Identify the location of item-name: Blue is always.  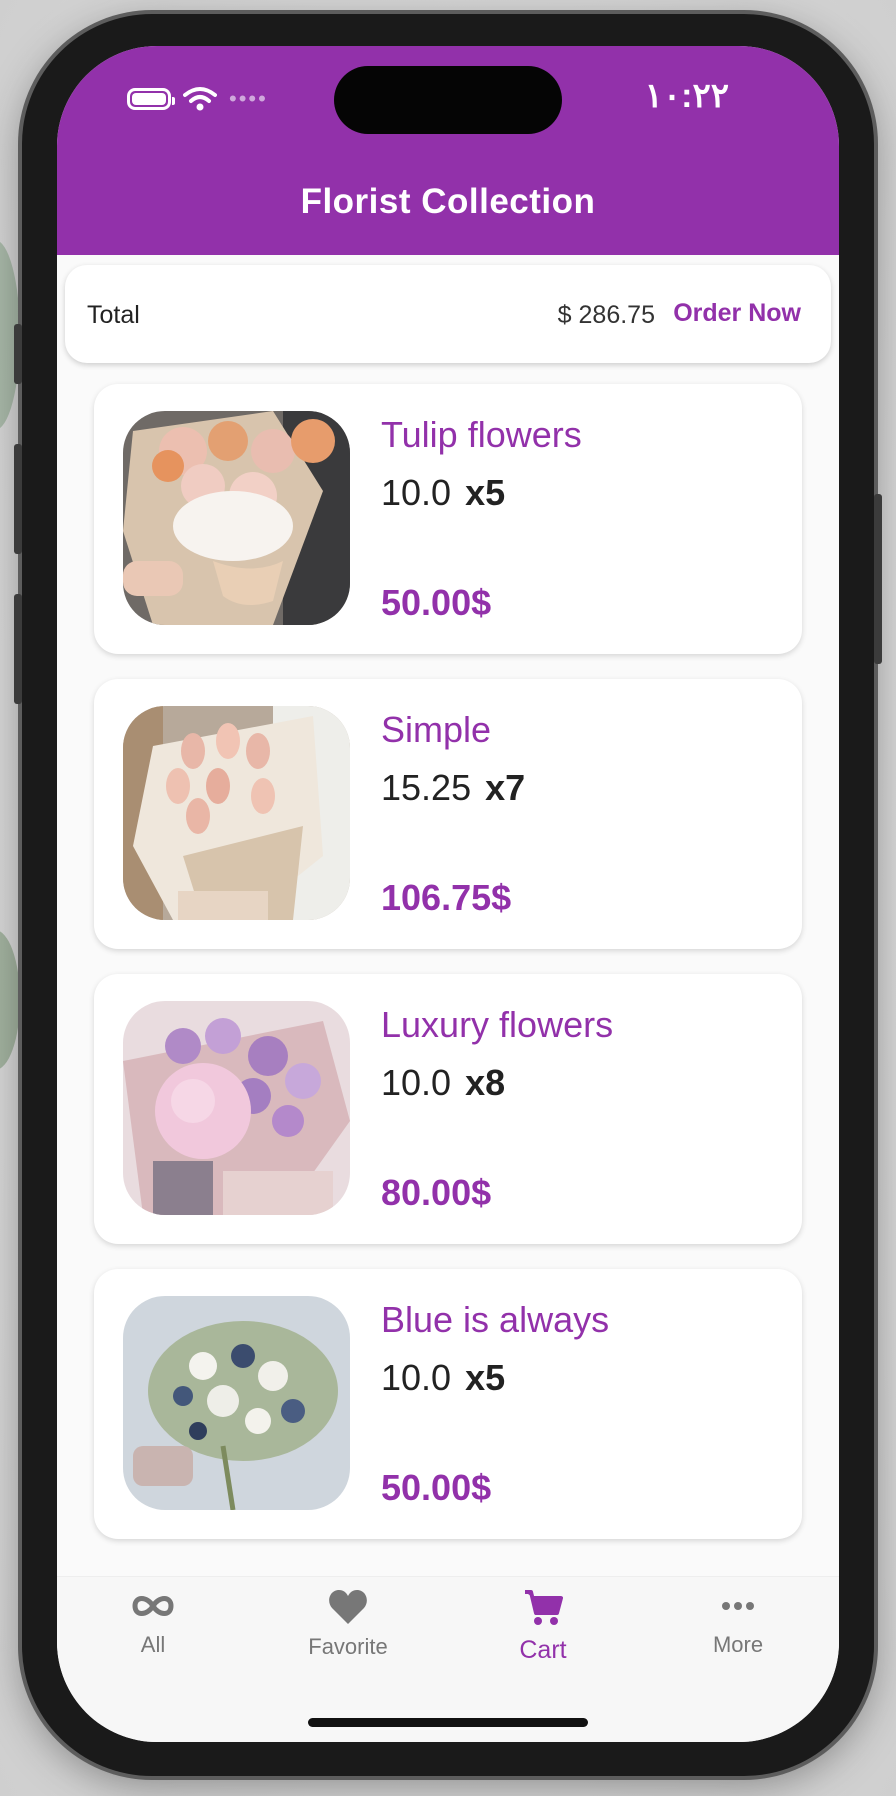
(495, 1319).